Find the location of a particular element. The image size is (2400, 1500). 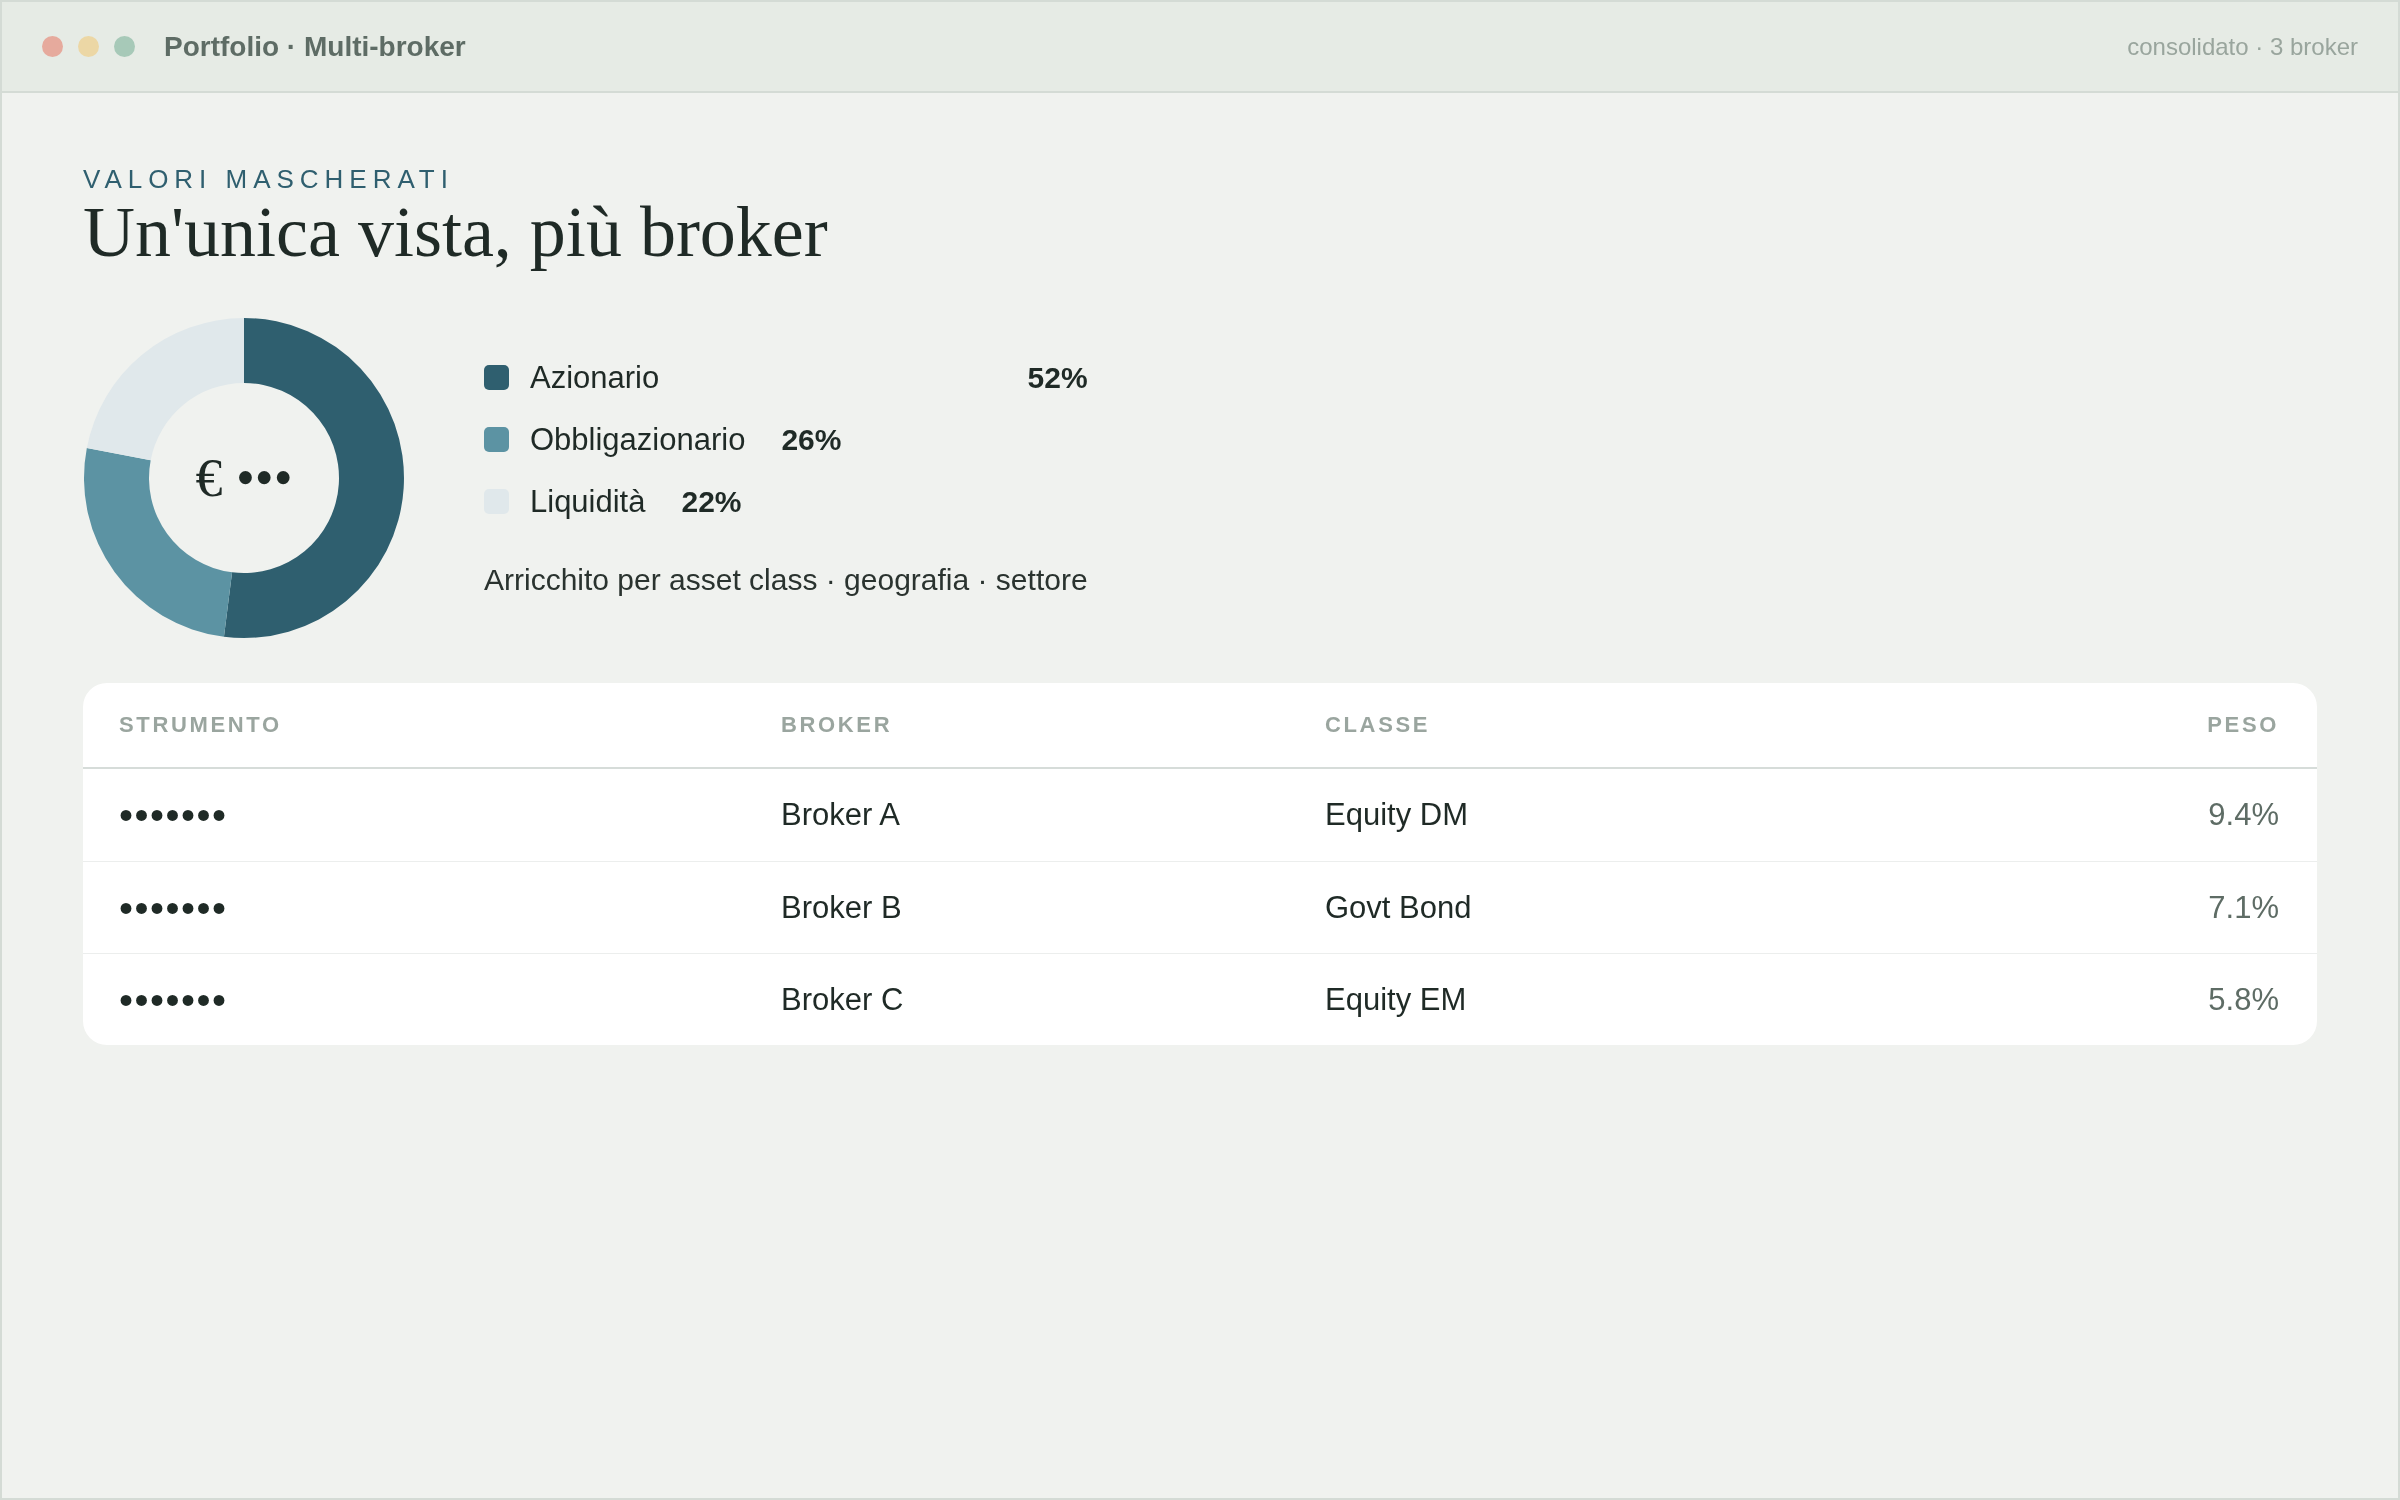

table-cell: Equity EM is located at coordinates (1396, 1000).